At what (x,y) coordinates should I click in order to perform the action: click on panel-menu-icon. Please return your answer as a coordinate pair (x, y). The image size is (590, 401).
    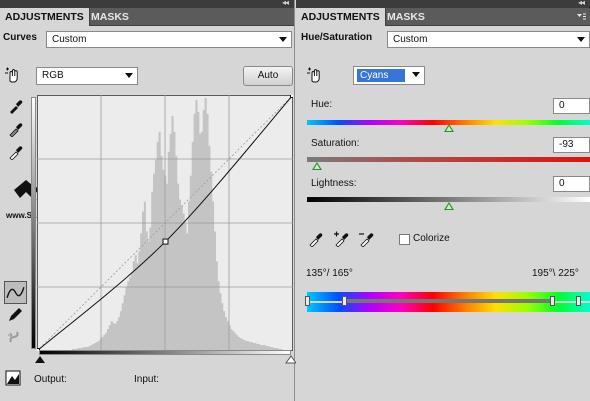
    Looking at the image, I should click on (581, 17).